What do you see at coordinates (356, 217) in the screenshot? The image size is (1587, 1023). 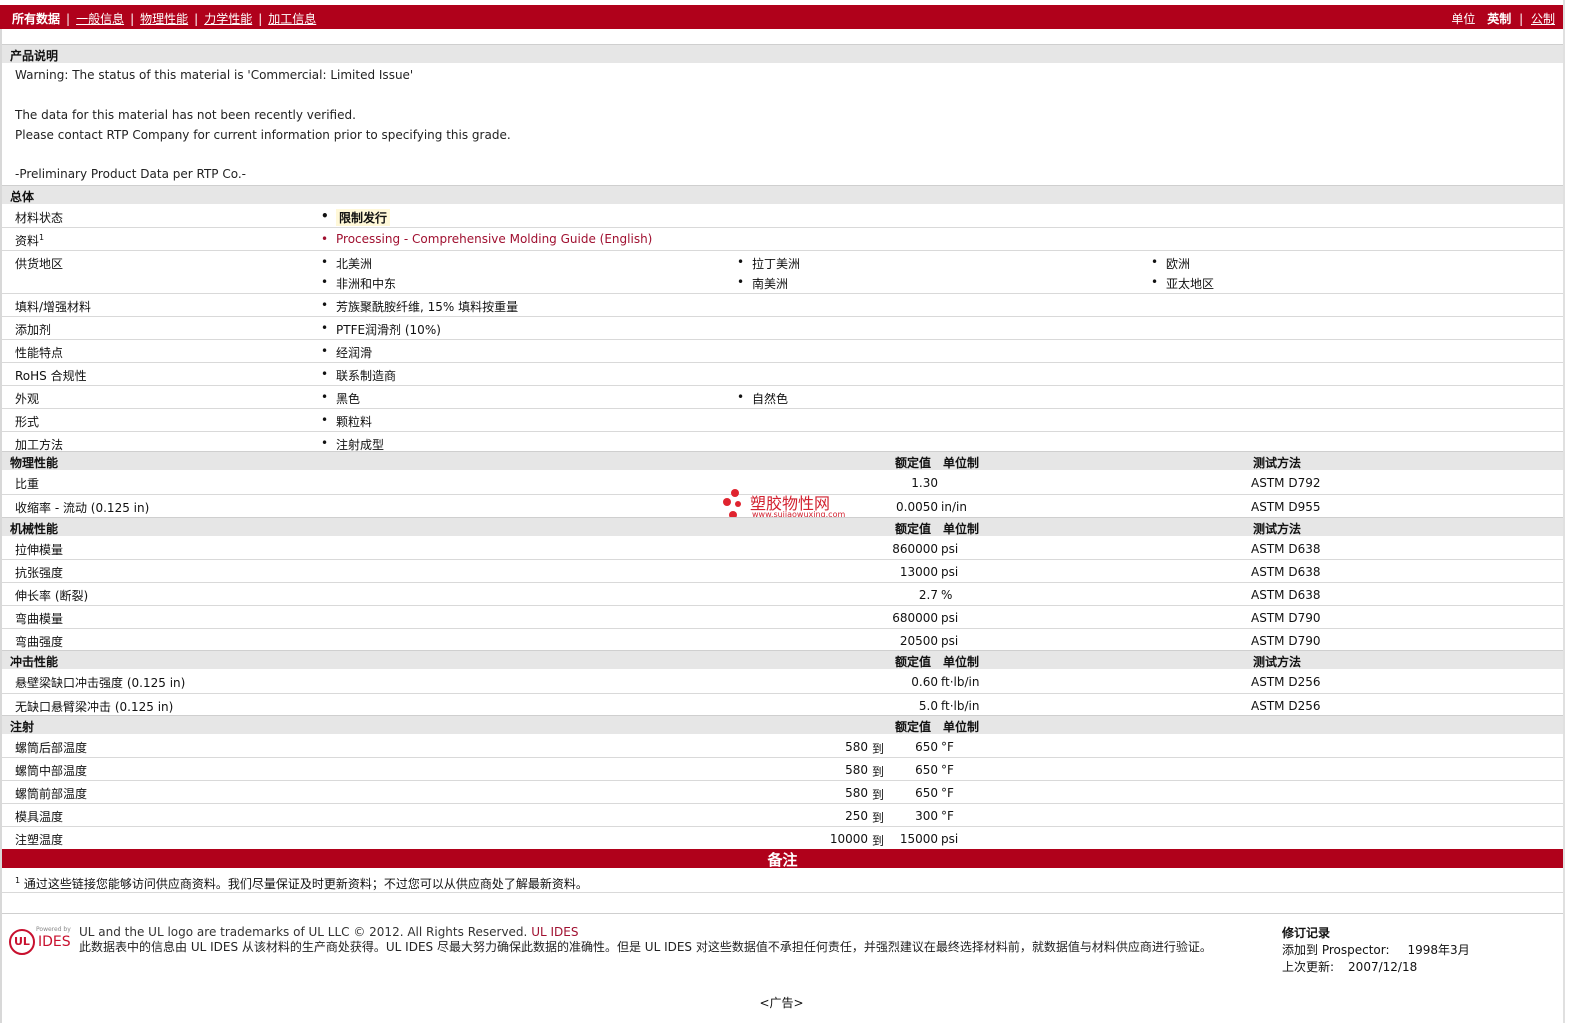 I see `status-value: 限制发行` at bounding box center [356, 217].